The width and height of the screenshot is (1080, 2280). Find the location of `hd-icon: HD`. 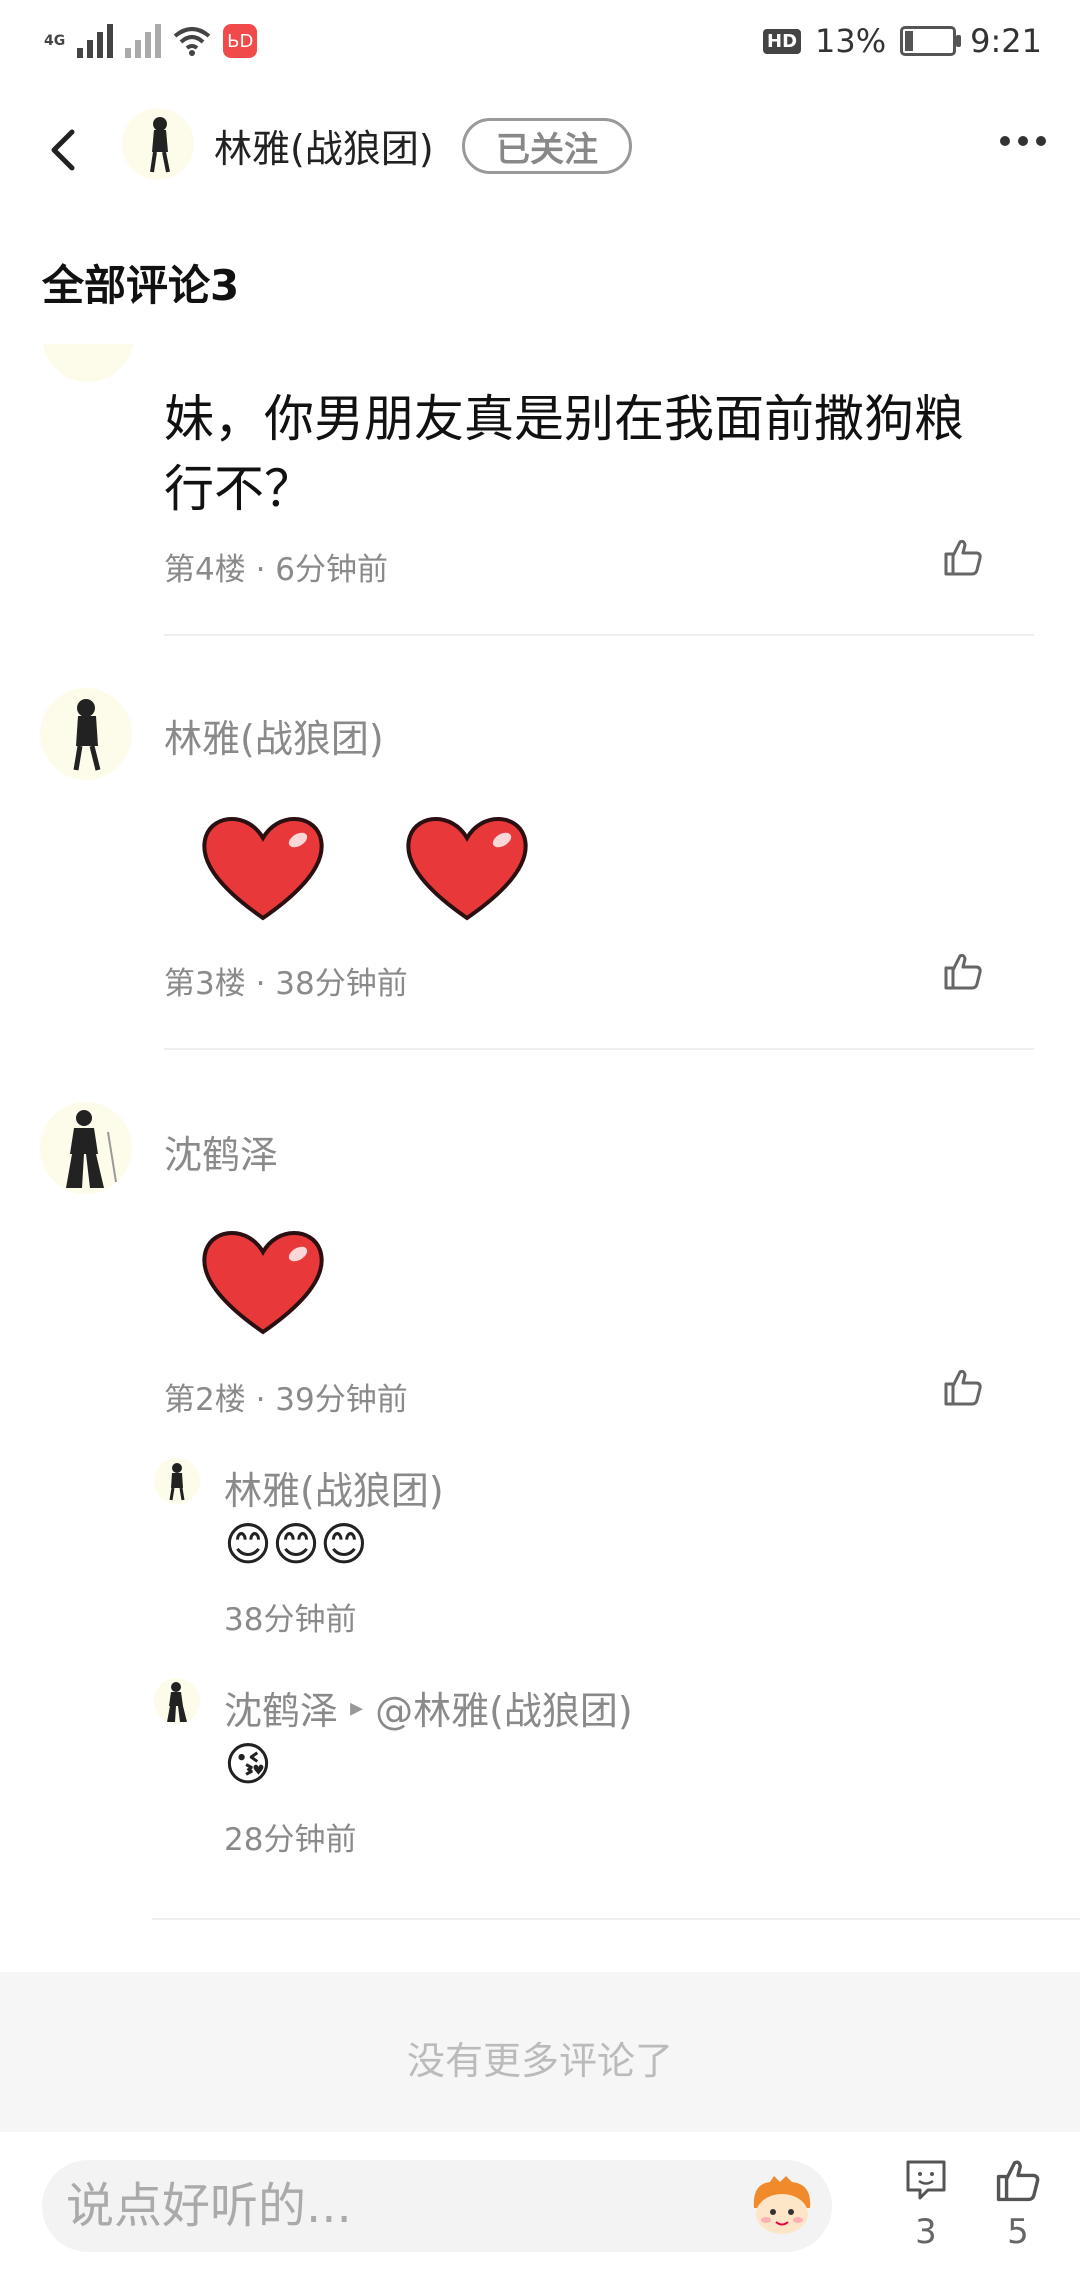

hd-icon: HD is located at coordinates (782, 41).